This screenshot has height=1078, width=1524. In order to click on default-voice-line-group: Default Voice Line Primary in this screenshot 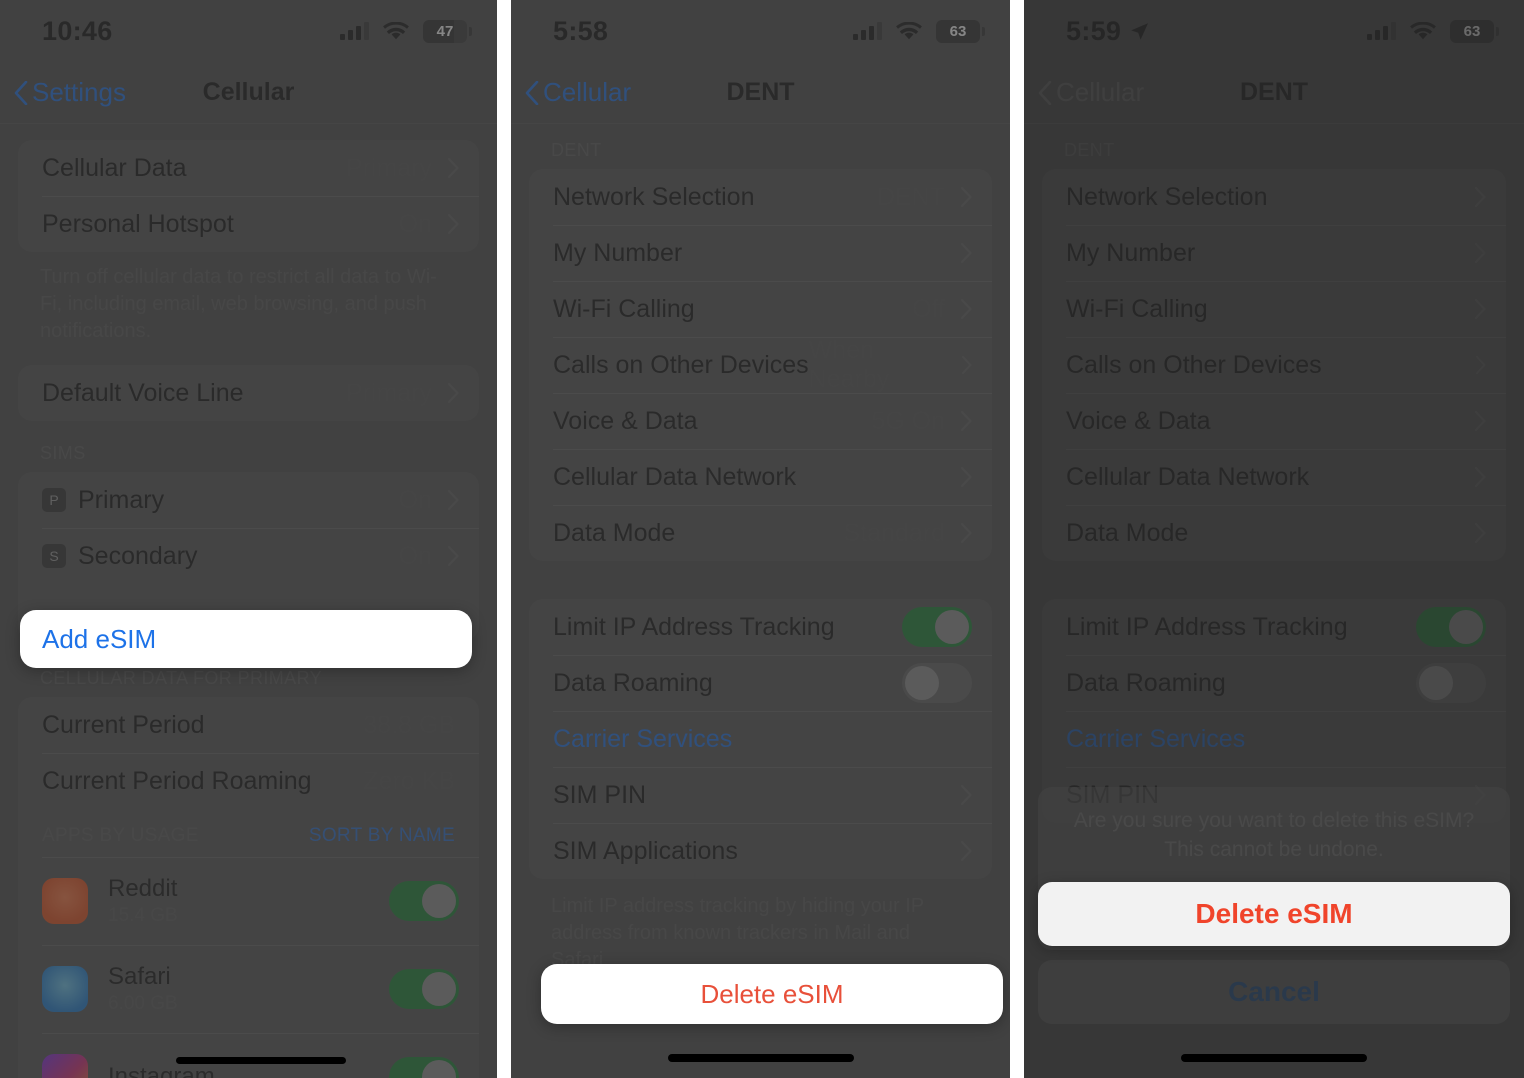, I will do `click(248, 393)`.